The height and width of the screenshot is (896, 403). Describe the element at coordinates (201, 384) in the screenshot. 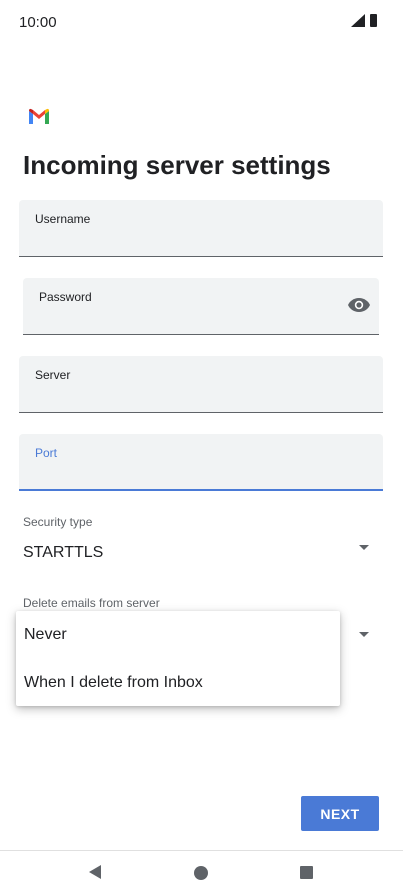

I see `server-field: Server` at that location.